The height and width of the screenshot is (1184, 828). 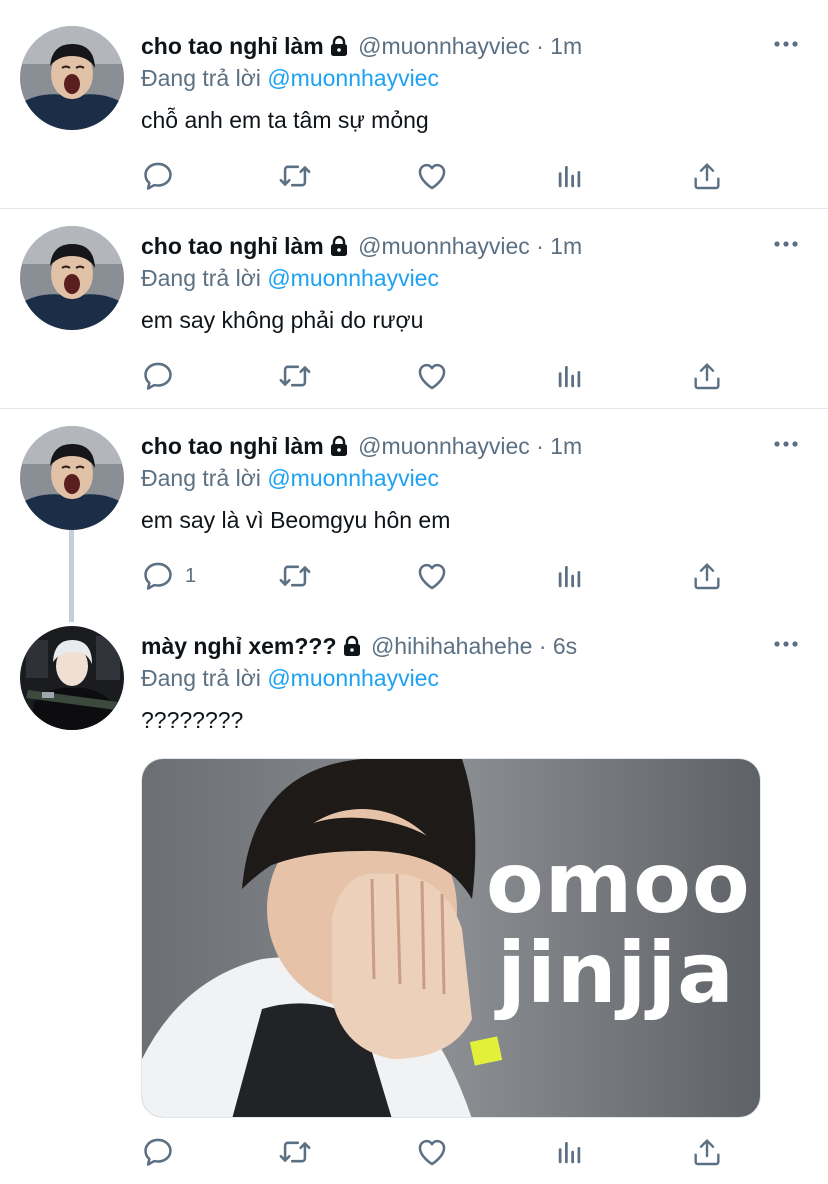 I want to click on tweet-text: ????????, so click(x=192, y=720).